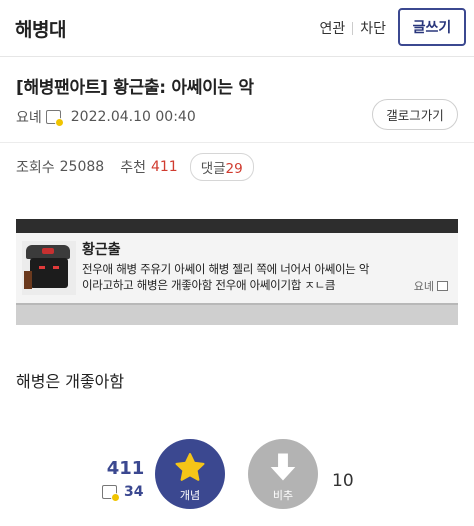 This screenshot has height=526, width=474. What do you see at coordinates (164, 167) in the screenshot?
I see `recommend-count: 411` at bounding box center [164, 167].